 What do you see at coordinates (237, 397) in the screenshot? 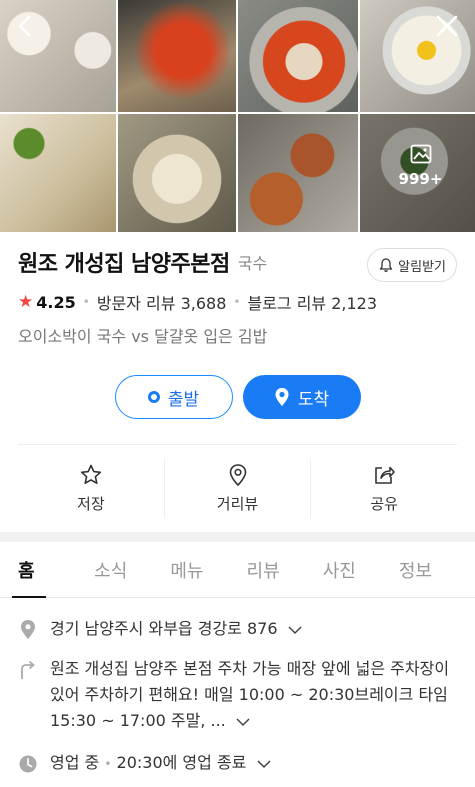
I see `route-buttons: 출발 도착` at bounding box center [237, 397].